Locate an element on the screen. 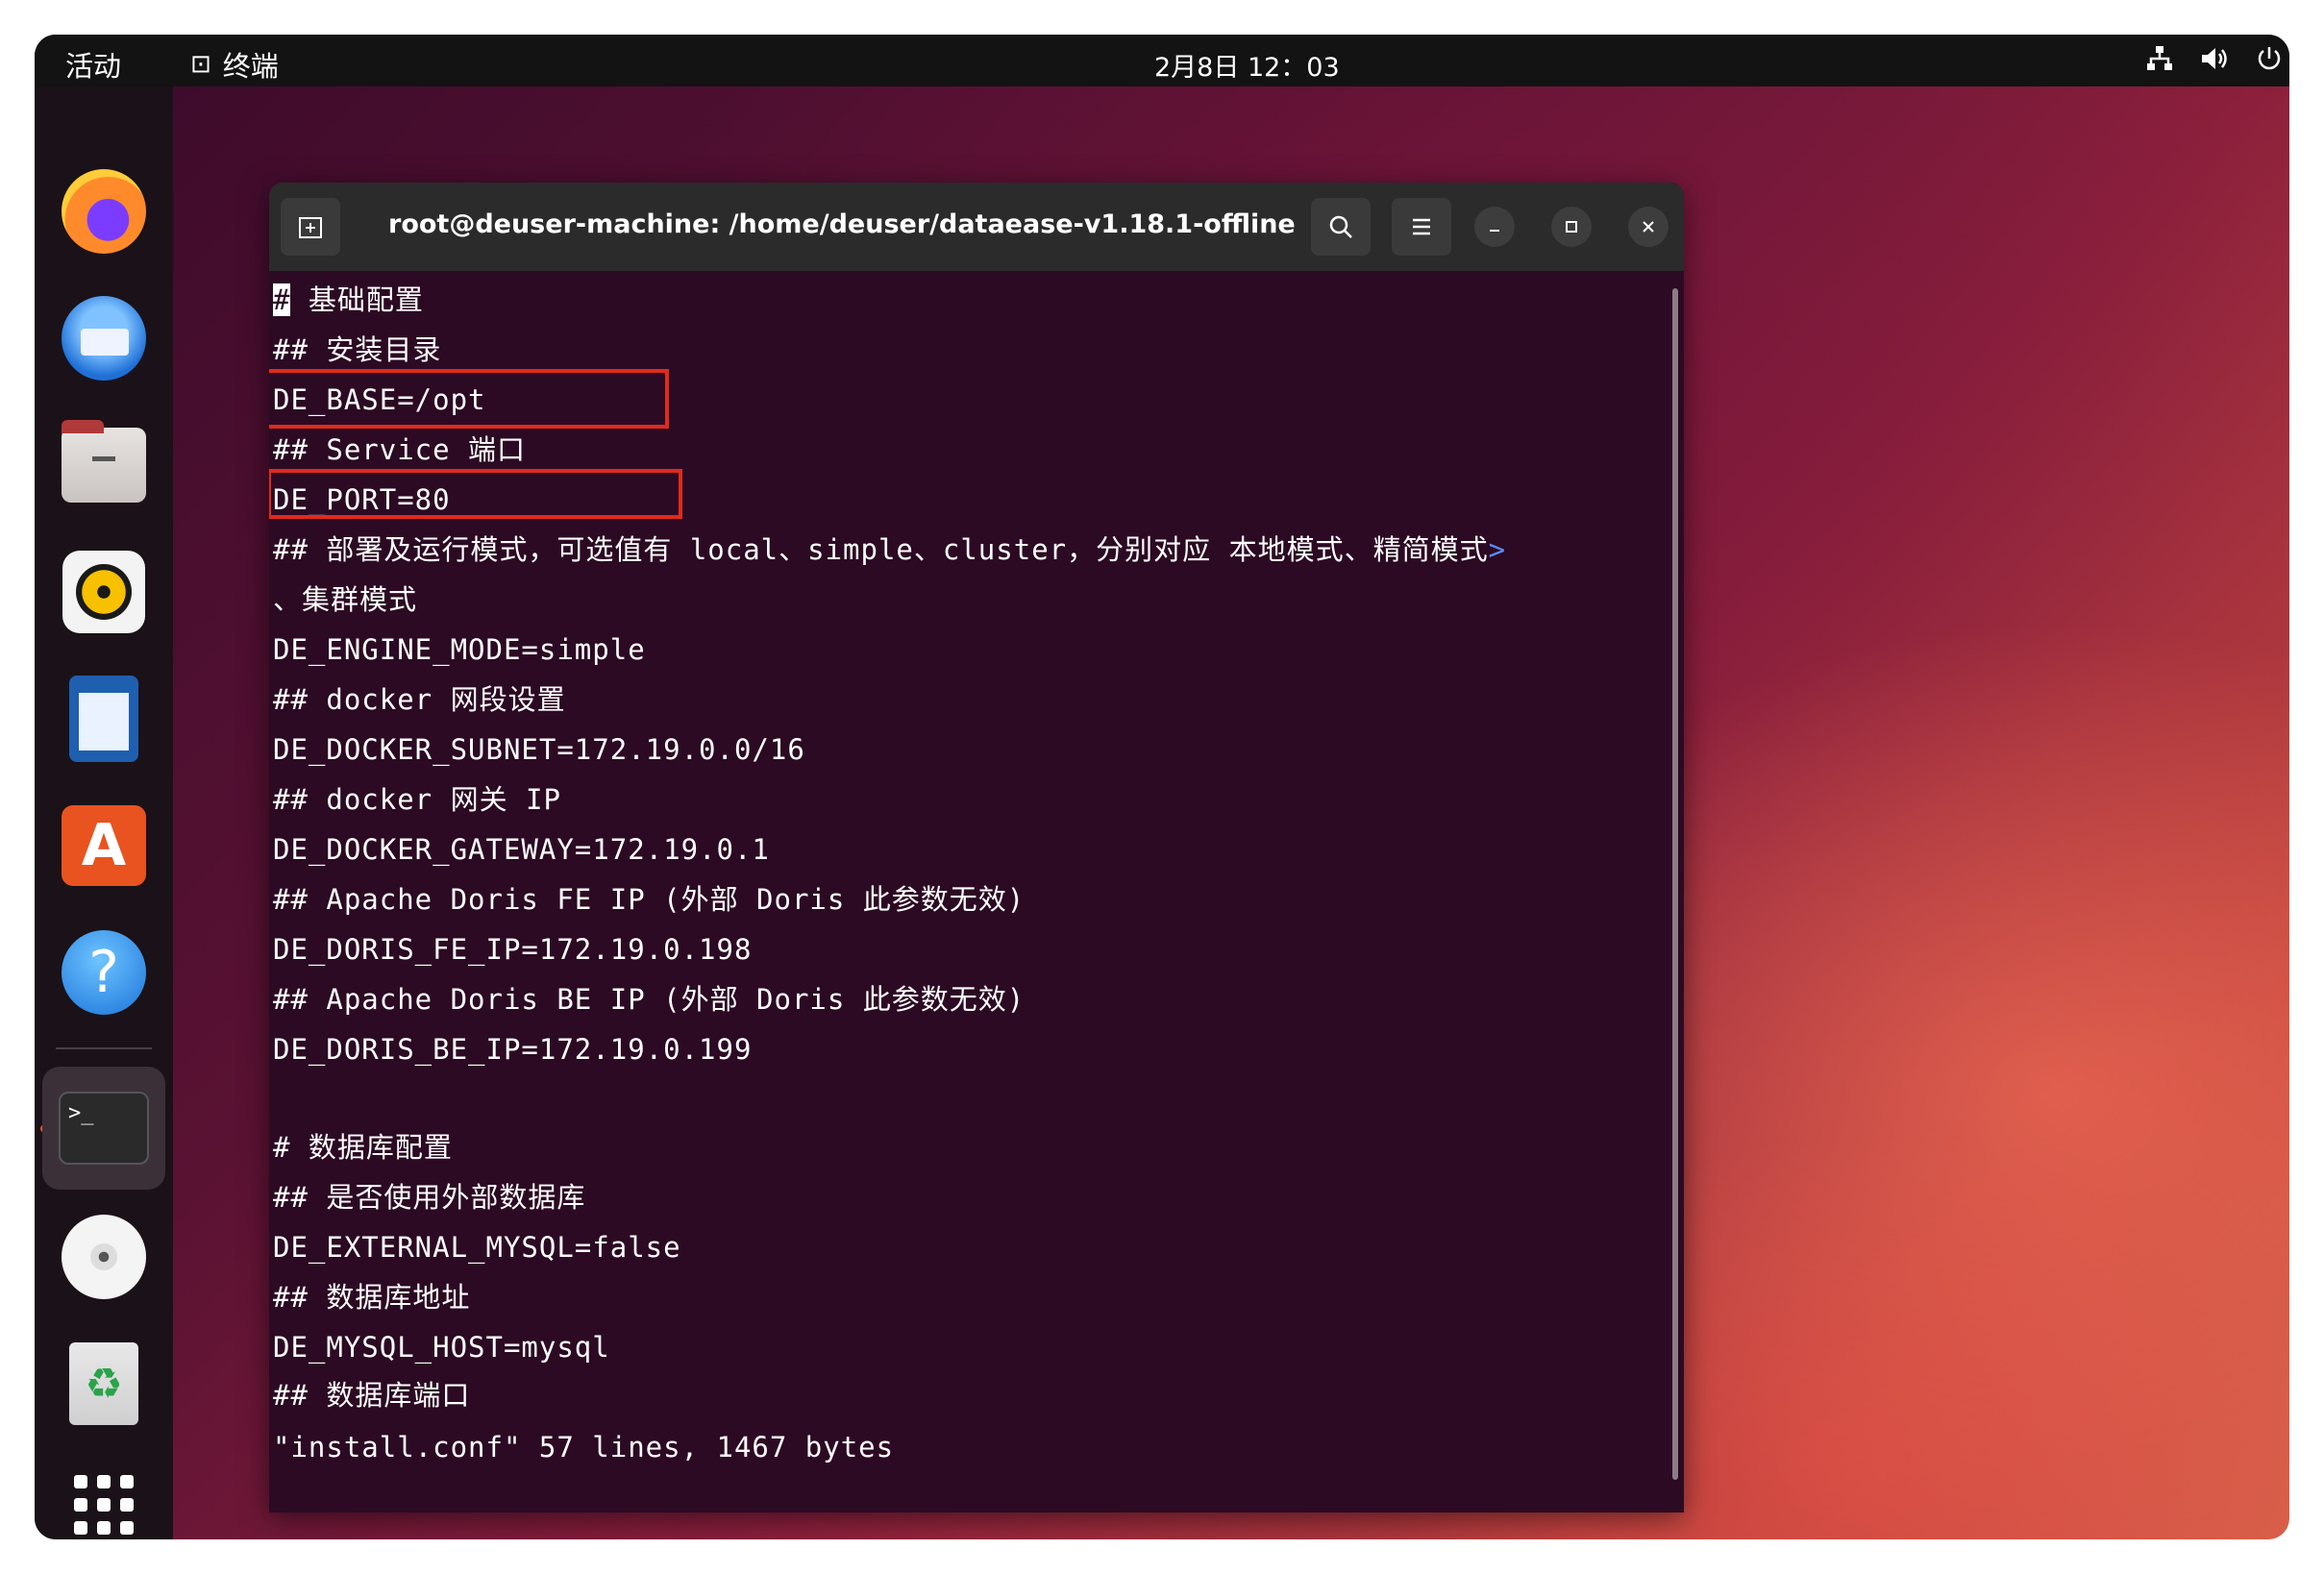  minimize-button is located at coordinates (1494, 227).